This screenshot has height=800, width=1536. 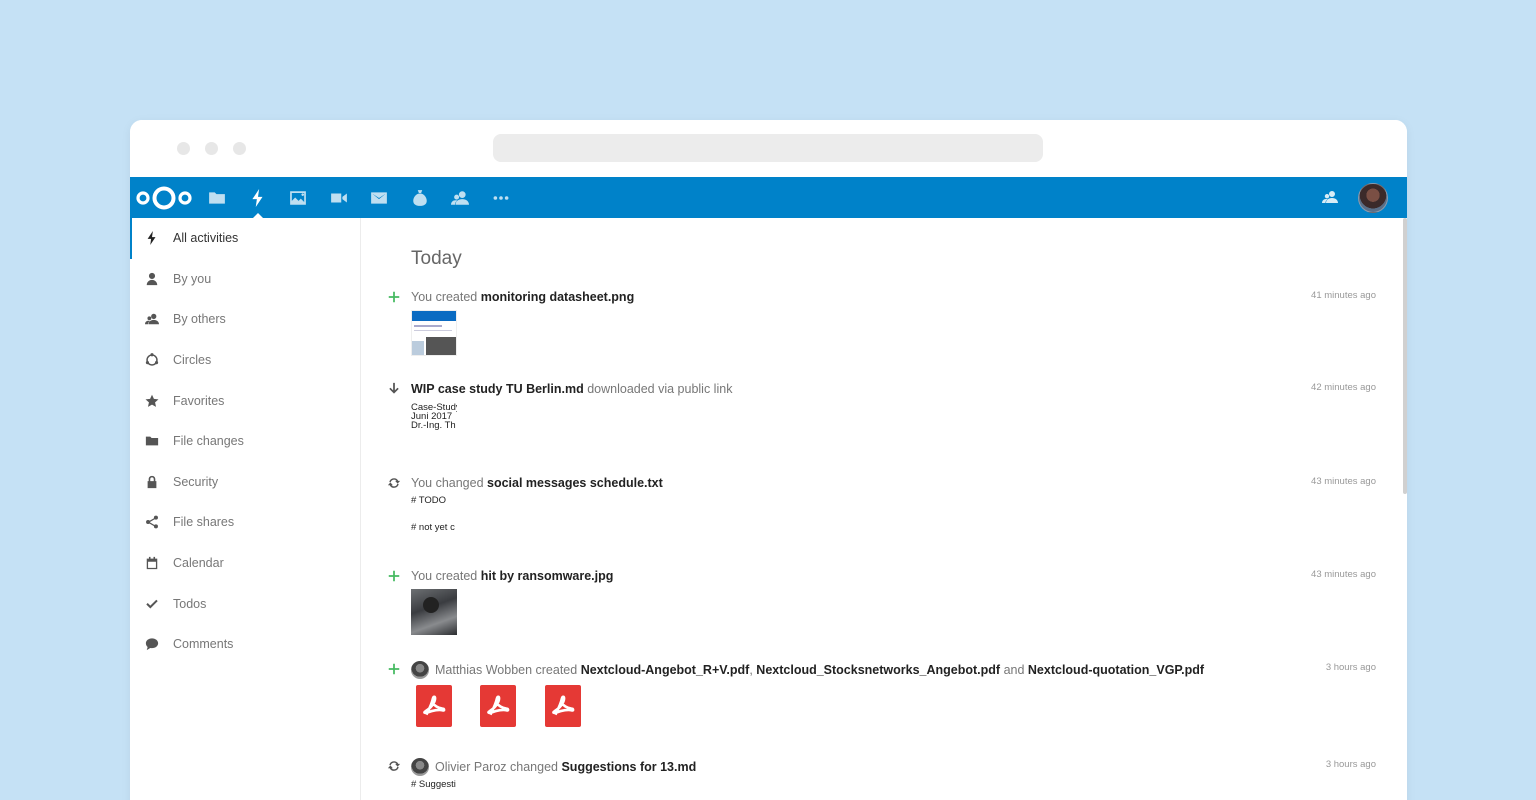 I want to click on nextcloud-logo-icon, so click(x=164, y=198).